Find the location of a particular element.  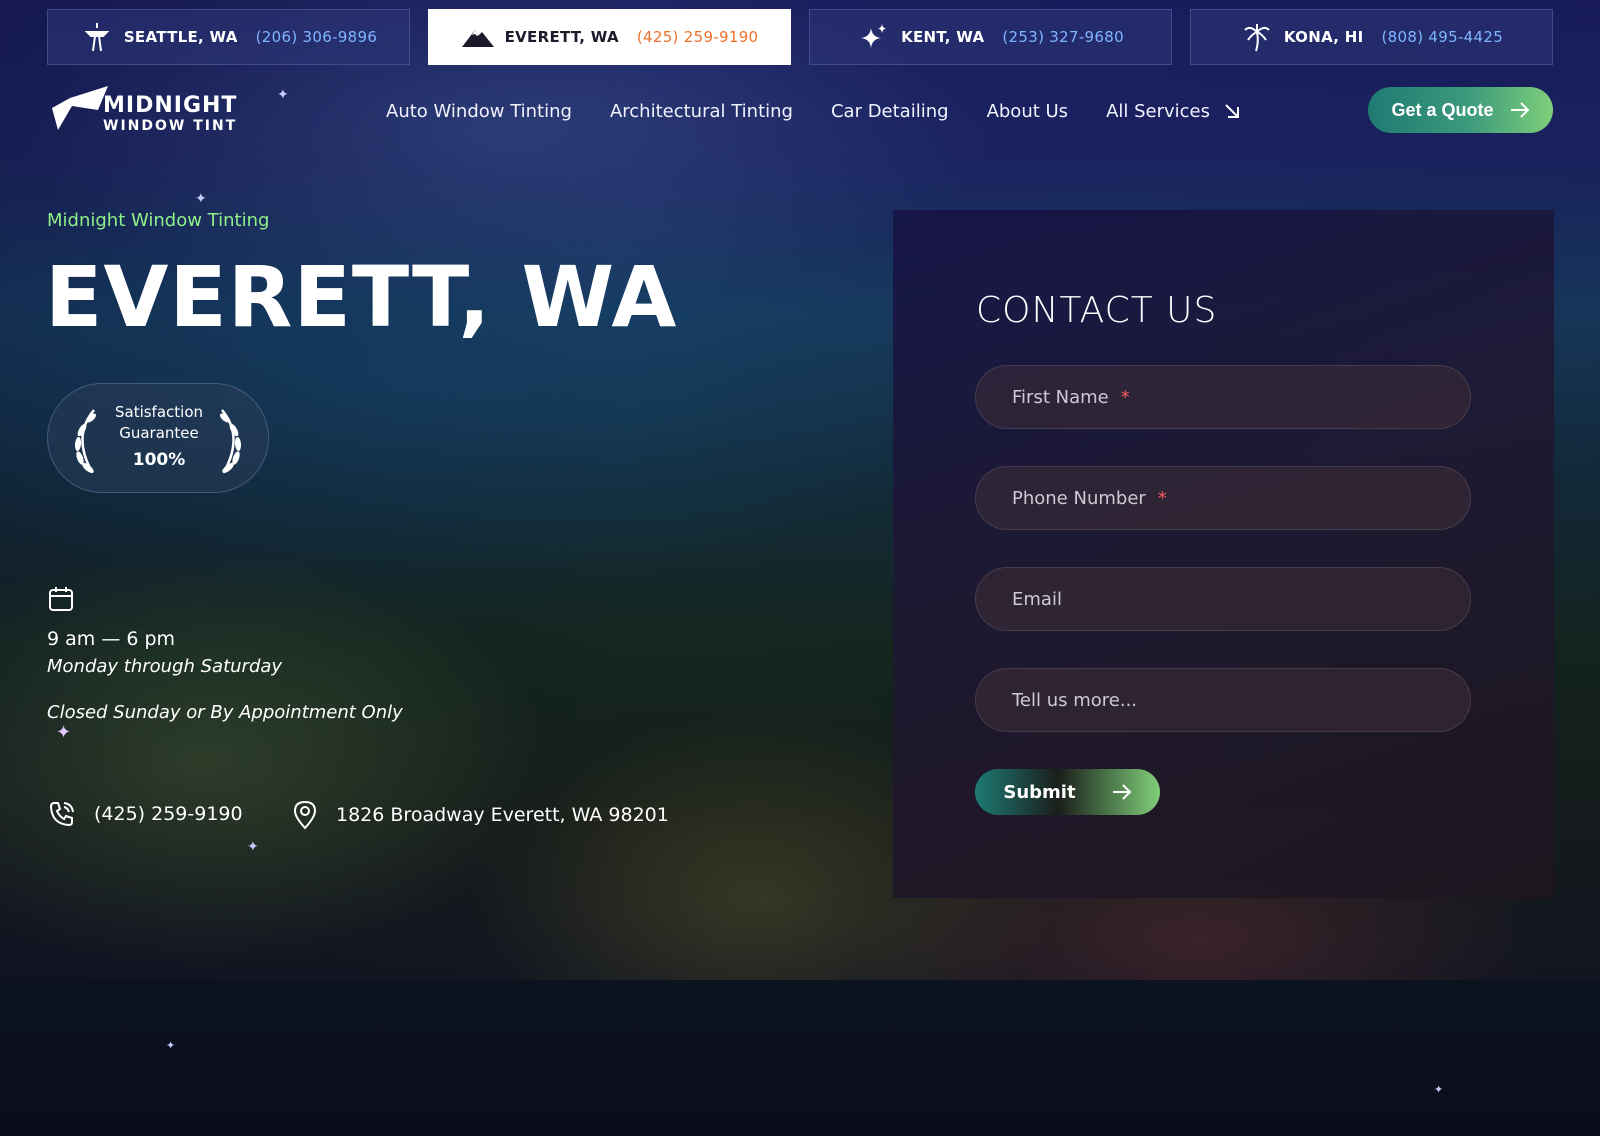

submit-button: Submit is located at coordinates (1067, 792).